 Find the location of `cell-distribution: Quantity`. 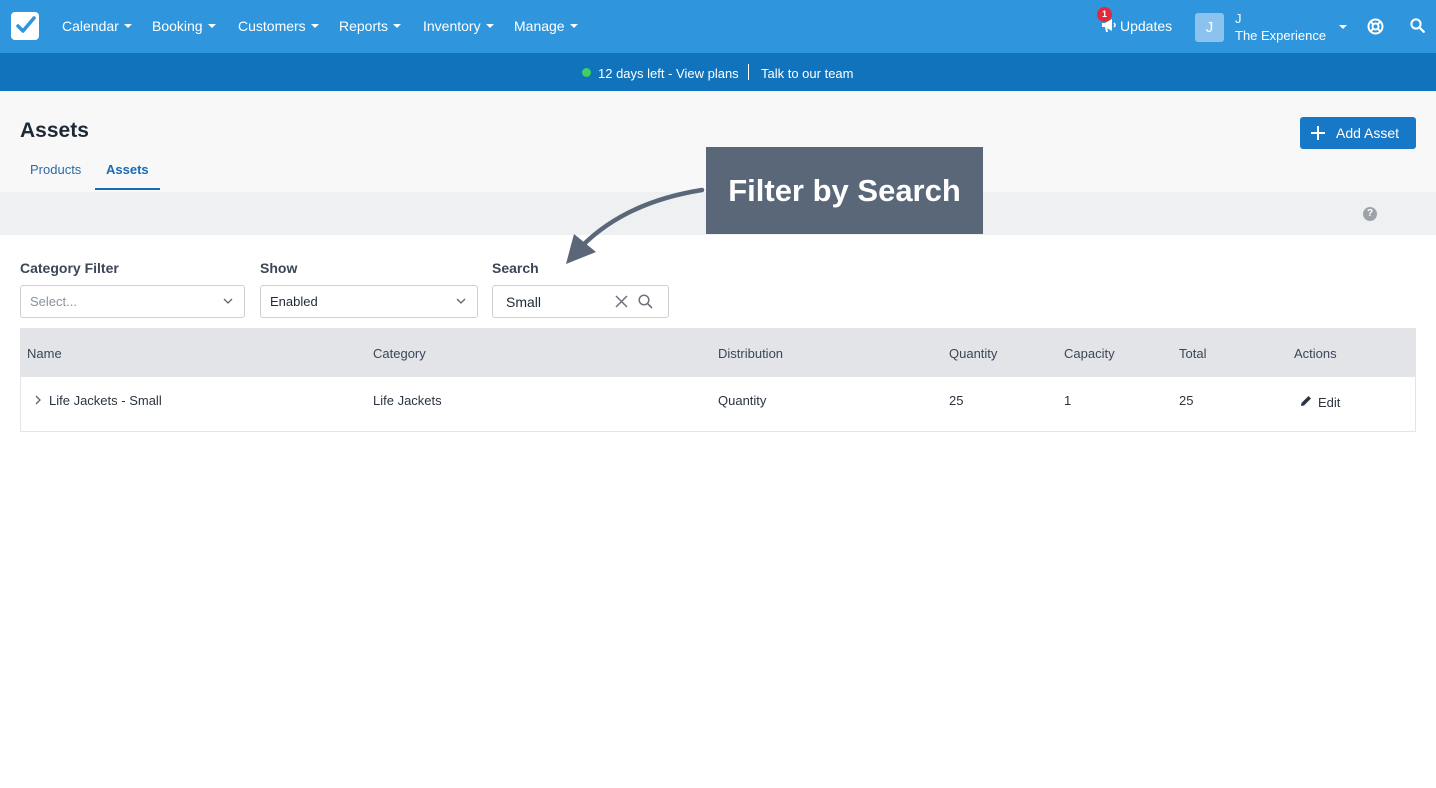

cell-distribution: Quantity is located at coordinates (742, 400).